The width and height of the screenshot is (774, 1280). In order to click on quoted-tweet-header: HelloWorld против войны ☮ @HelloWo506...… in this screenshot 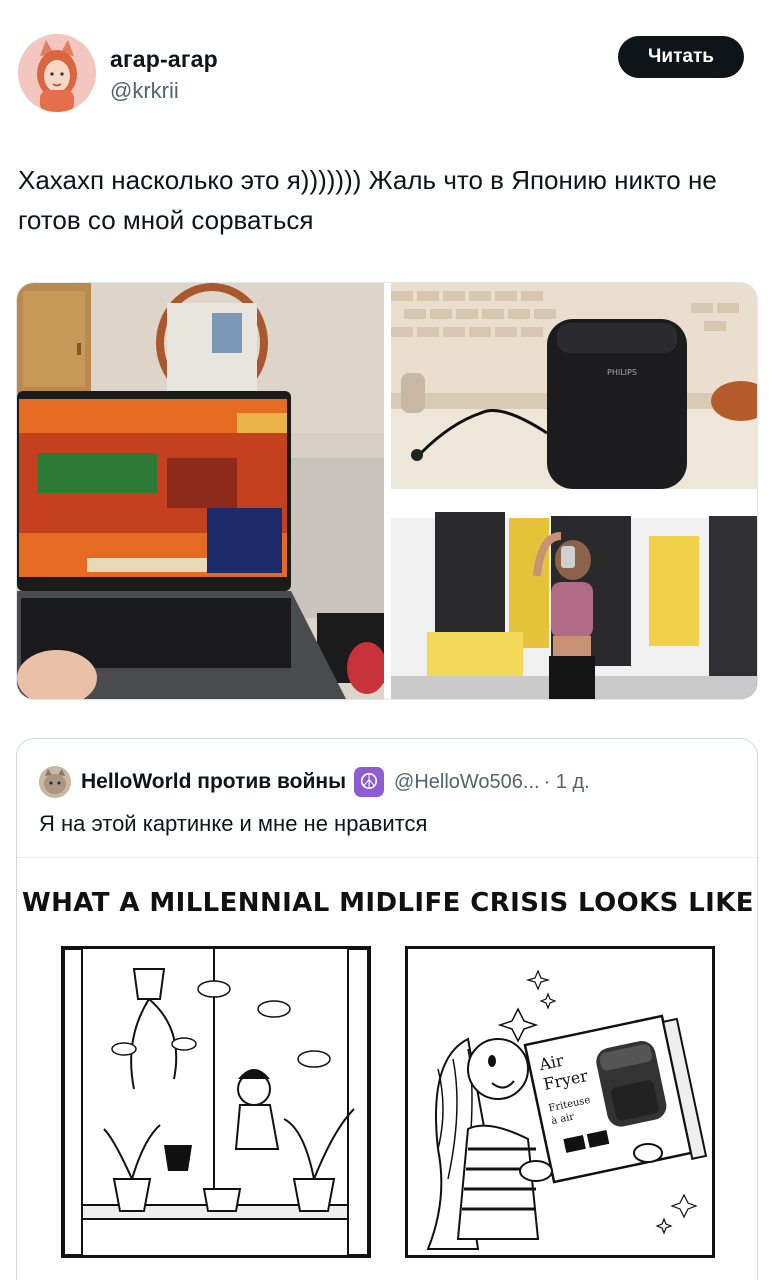, I will do `click(314, 782)`.